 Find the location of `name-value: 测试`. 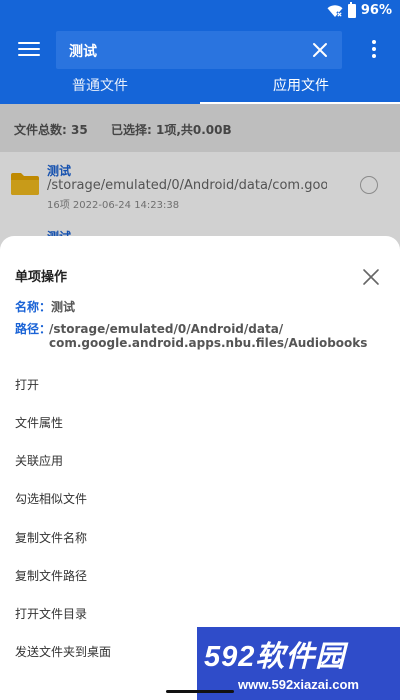

name-value: 测试 is located at coordinates (63, 307).